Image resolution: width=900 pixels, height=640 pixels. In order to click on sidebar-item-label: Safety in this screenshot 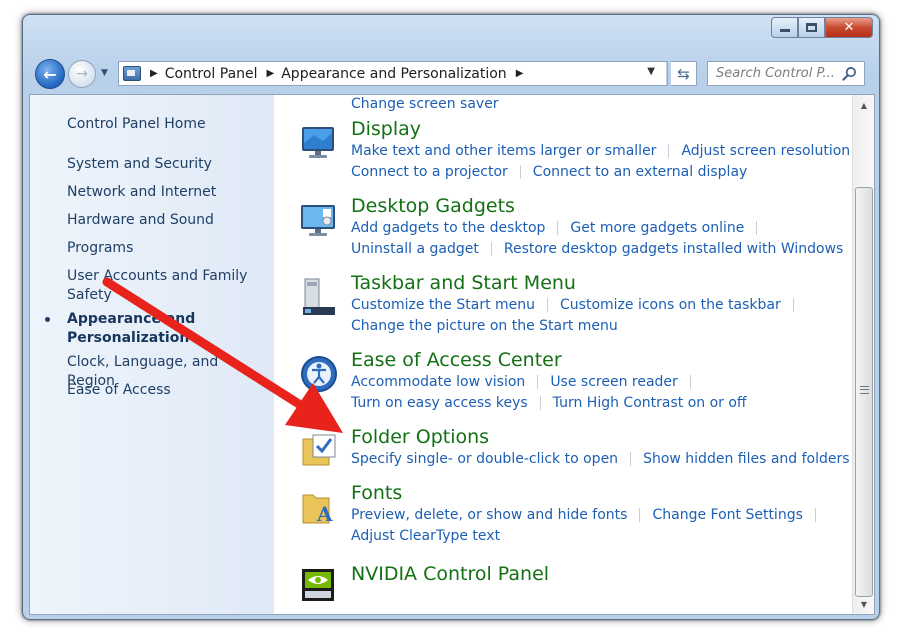, I will do `click(89, 295)`.